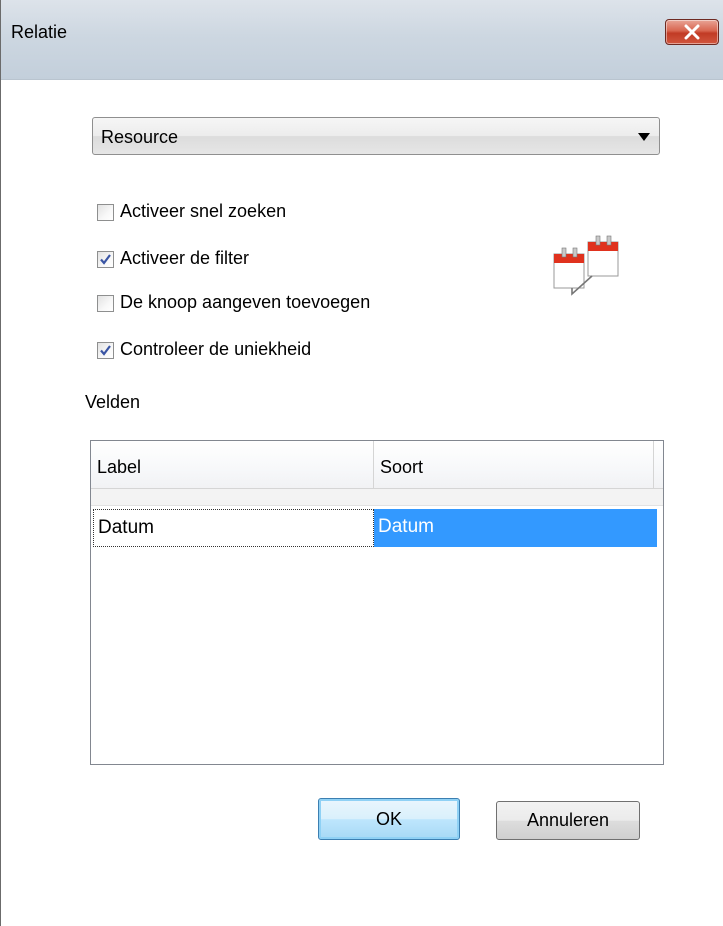  I want to click on chevron-down-icon, so click(644, 137).